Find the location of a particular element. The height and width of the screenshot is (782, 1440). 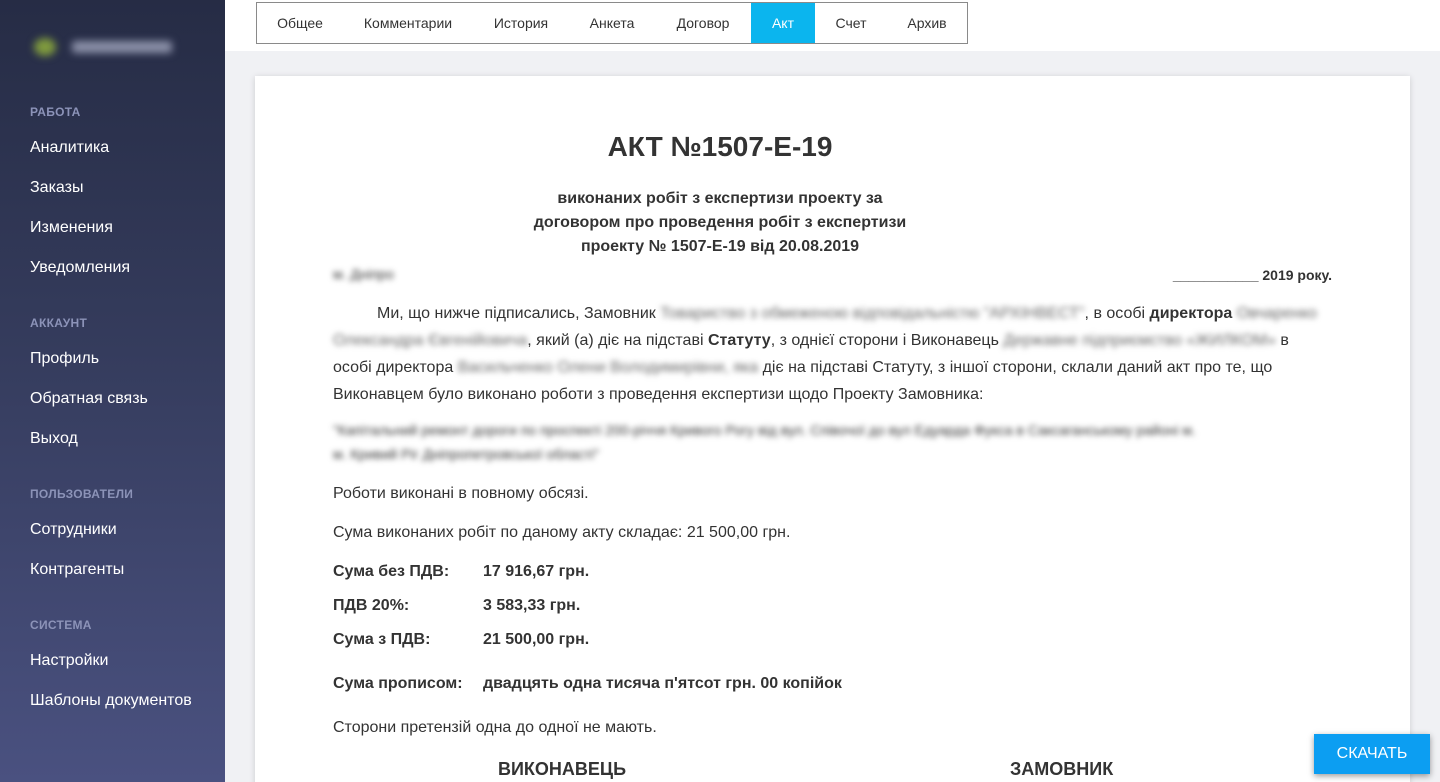

nav-item-notifications: Уведомления is located at coordinates (80, 268).